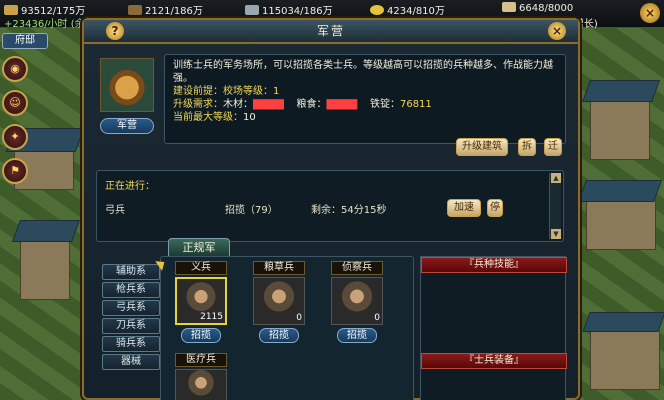 The image size is (664, 400). I want to click on max-level-value: 10, so click(249, 117).